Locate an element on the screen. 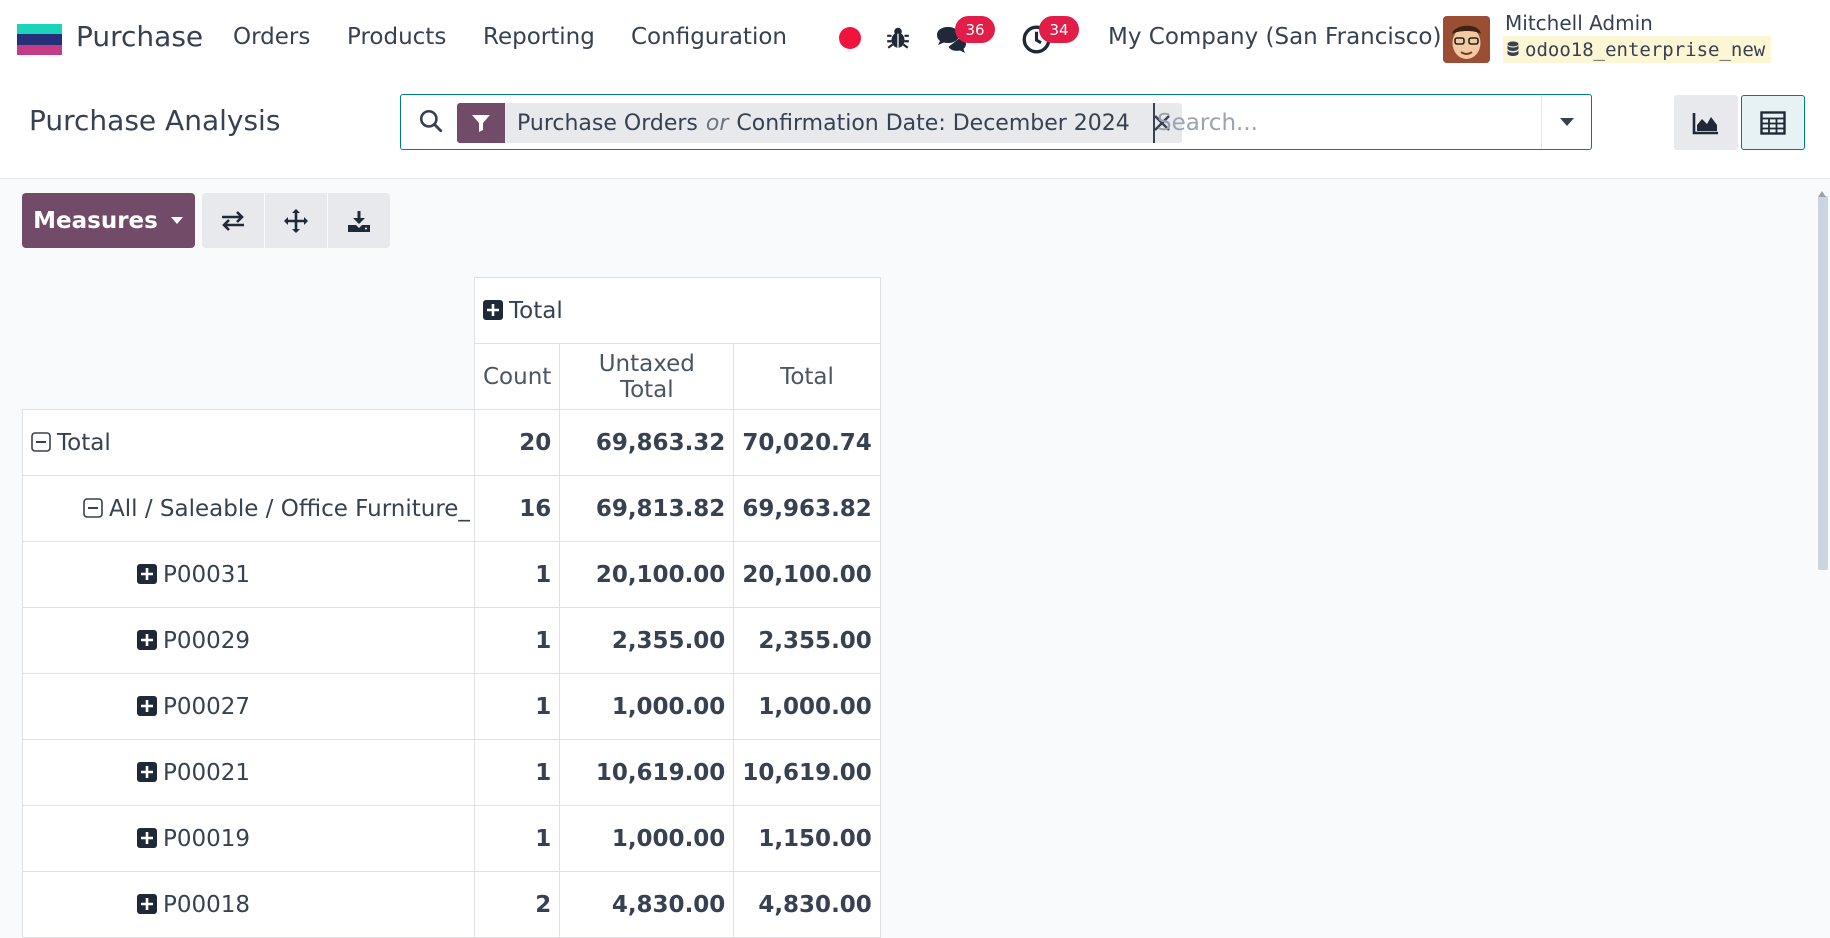 The image size is (1830, 938). row-header-order: P00029 is located at coordinates (248, 640).